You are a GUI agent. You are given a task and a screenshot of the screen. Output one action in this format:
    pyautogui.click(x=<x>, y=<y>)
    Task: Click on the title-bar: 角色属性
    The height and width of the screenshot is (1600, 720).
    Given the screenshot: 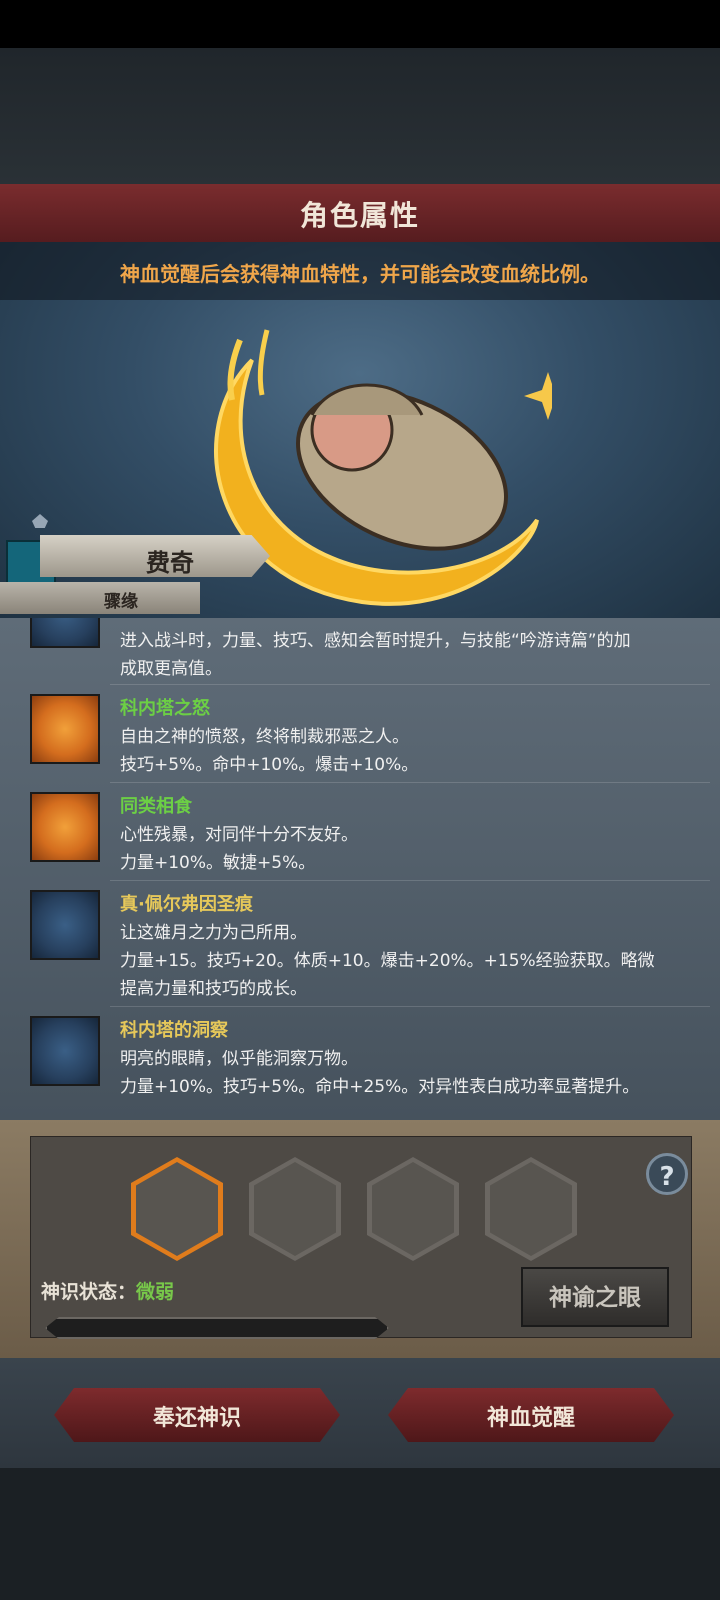 What is the action you would take?
    pyautogui.click(x=360, y=214)
    